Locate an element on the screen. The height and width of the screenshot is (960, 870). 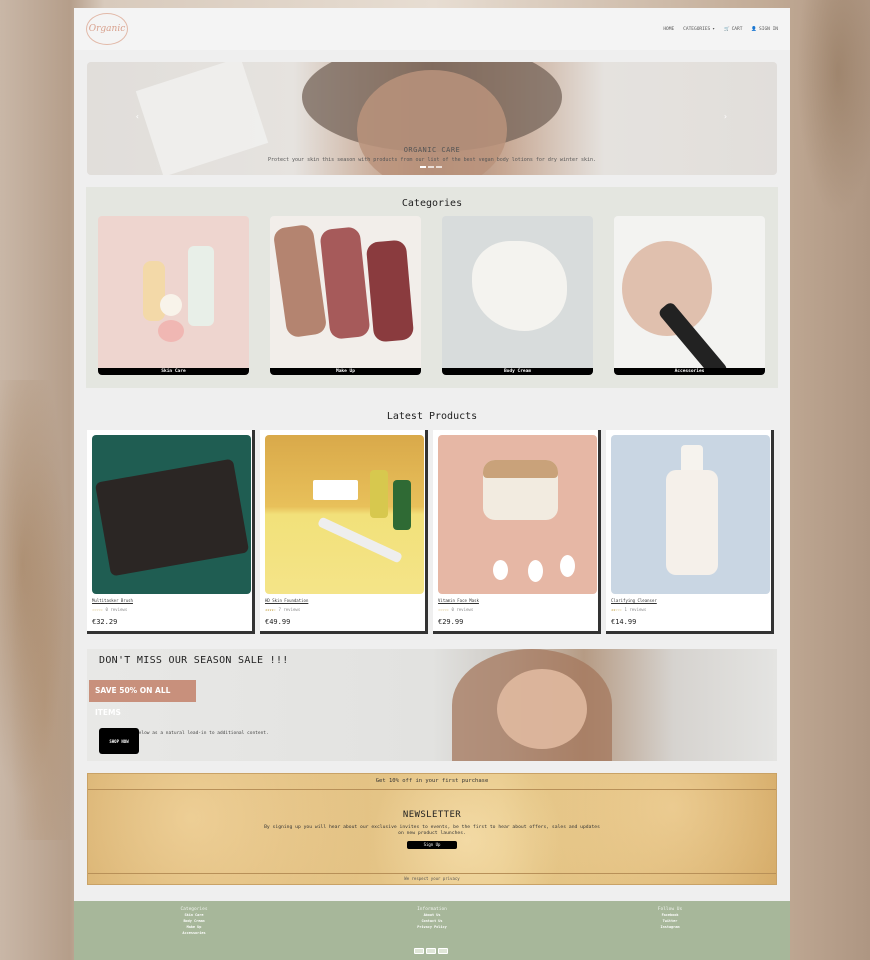
mastercard-icon is located at coordinates (431, 951).